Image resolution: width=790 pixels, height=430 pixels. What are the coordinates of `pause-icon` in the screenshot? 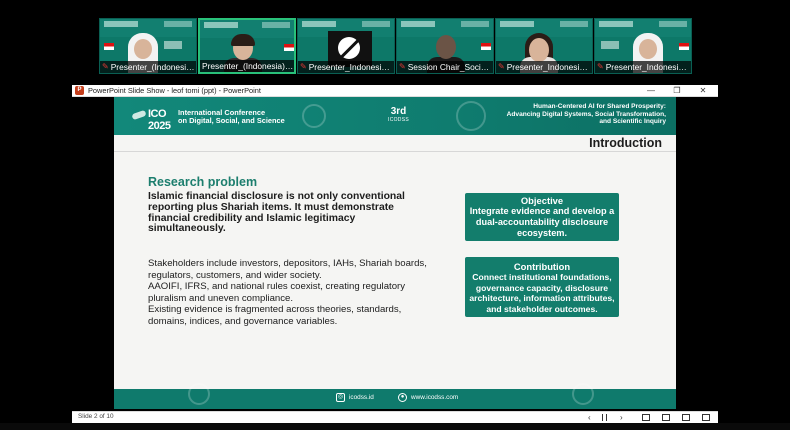 It's located at (604, 417).